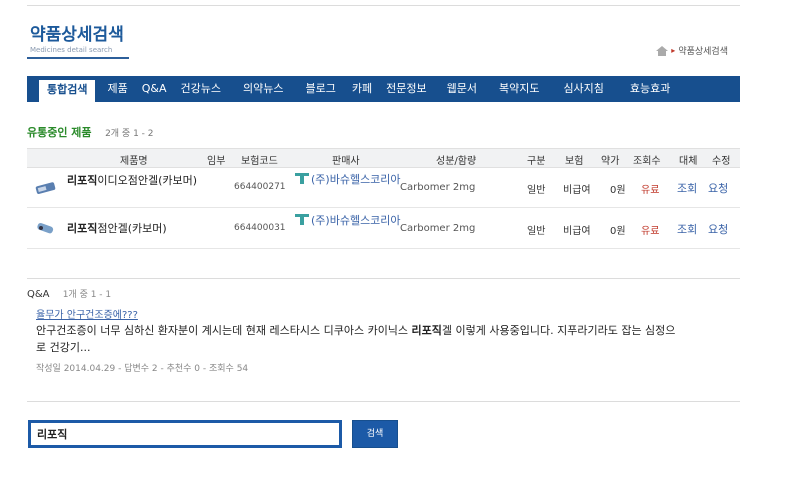  Describe the element at coordinates (610, 161) in the screenshot. I see `col-price: 약가` at that location.